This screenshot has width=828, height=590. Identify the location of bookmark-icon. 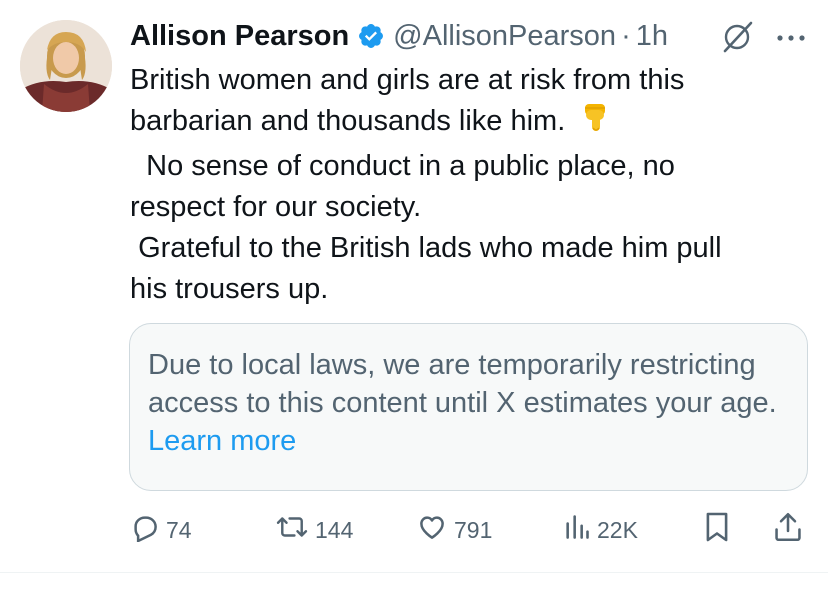
(717, 530).